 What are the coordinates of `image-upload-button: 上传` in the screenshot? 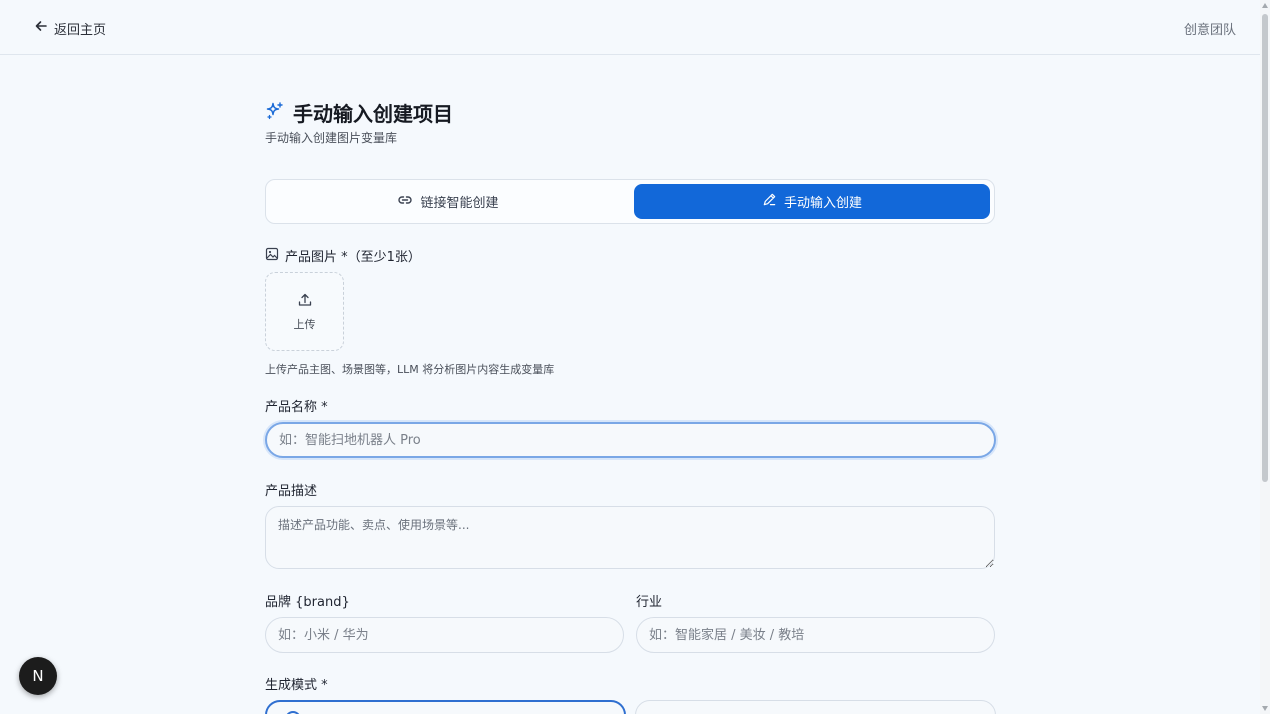 It's located at (304, 311).